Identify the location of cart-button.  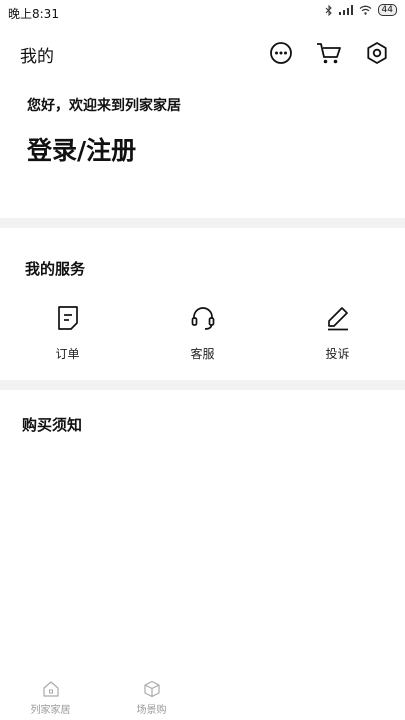
(329, 53).